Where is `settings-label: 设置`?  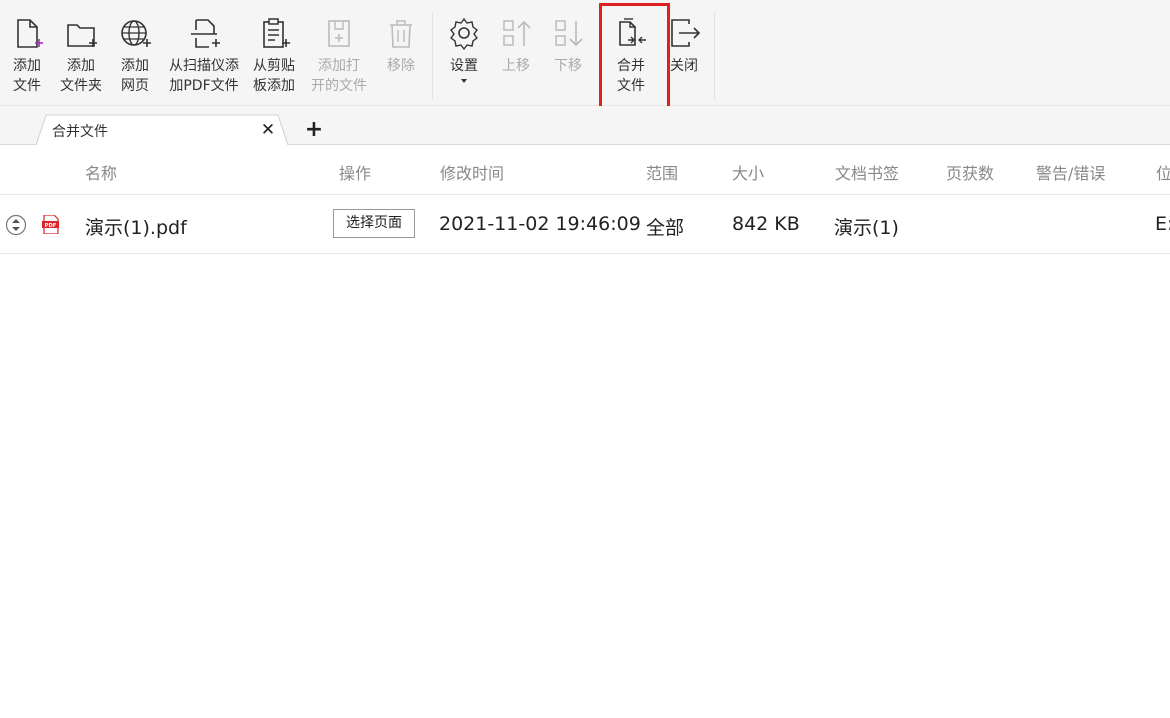
settings-label: 设置 is located at coordinates (464, 66).